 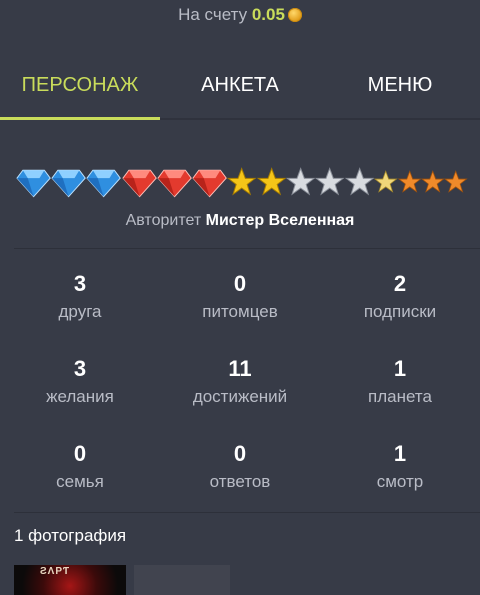 What do you see at coordinates (163, 220) in the screenshot?
I see `authority-label: Авторитет` at bounding box center [163, 220].